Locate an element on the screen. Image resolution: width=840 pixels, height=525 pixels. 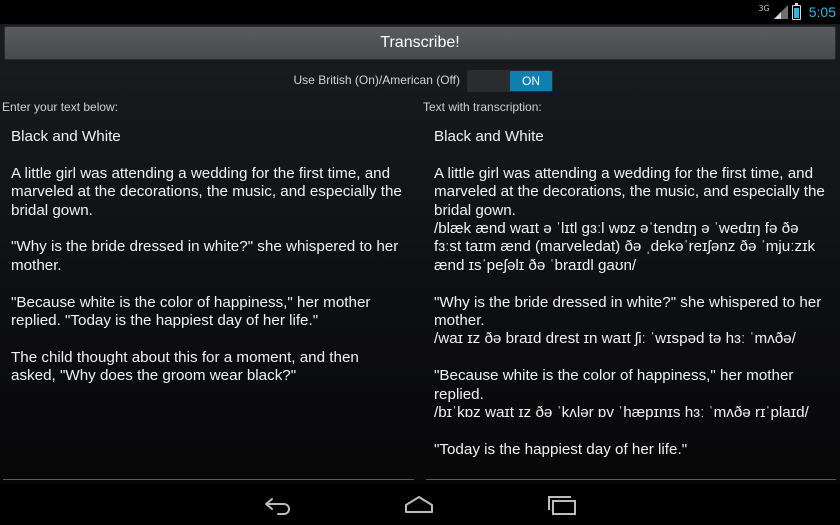
output-label: Text with transcription: is located at coordinates (482, 107).